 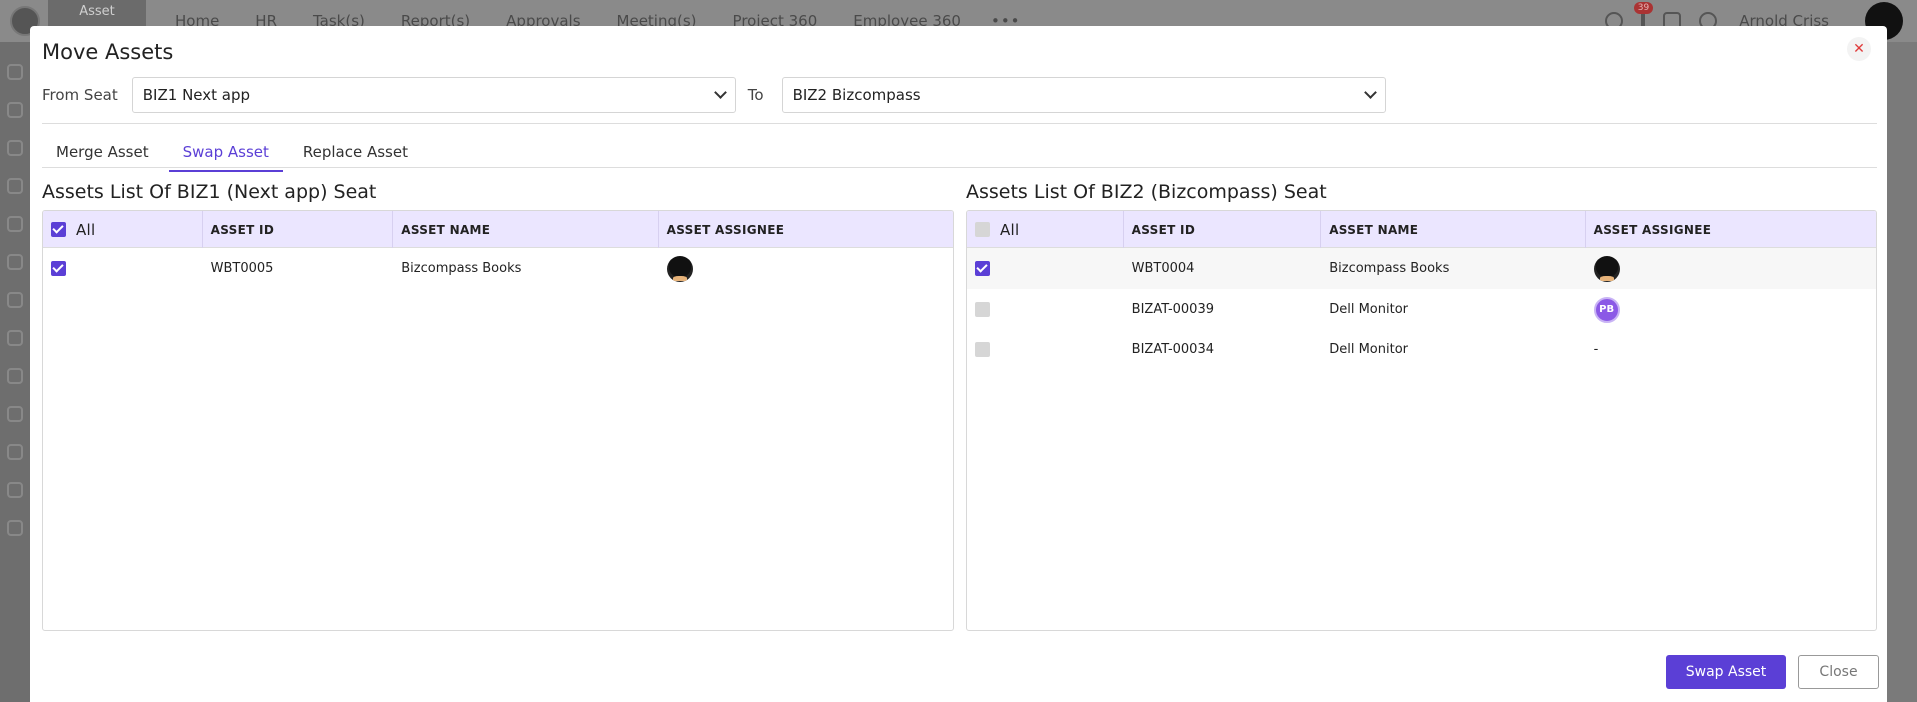 What do you see at coordinates (225, 152) in the screenshot?
I see `tab-swap-asset: Swap Asset` at bounding box center [225, 152].